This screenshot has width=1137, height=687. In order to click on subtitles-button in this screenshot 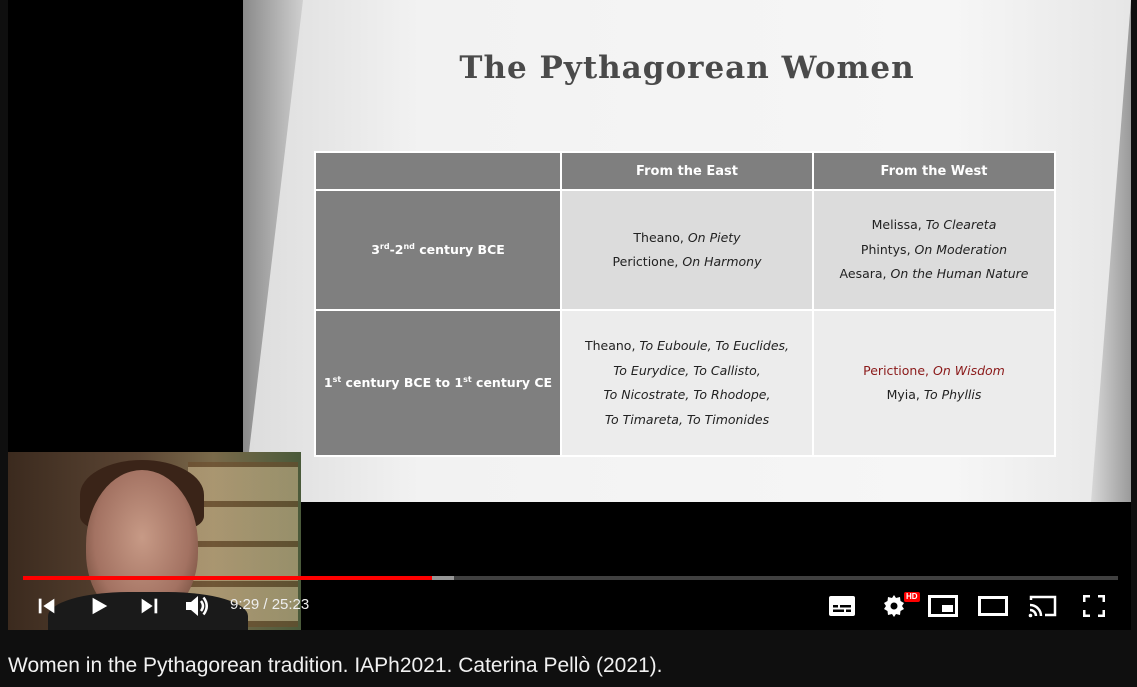, I will do `click(842, 606)`.